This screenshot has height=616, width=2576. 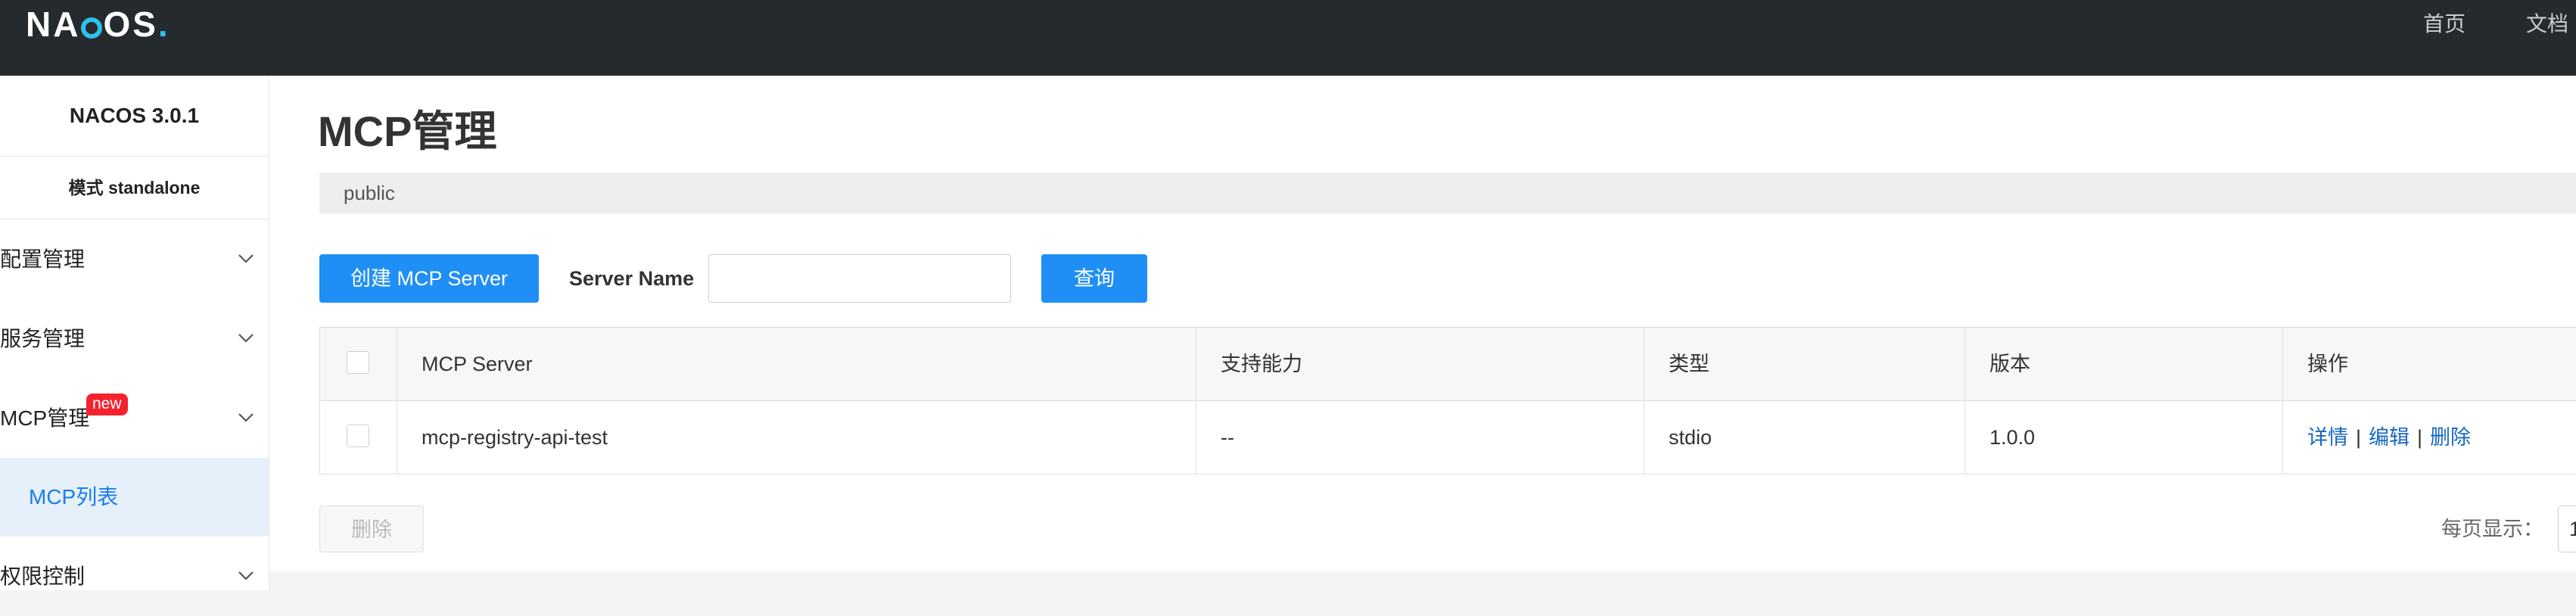 What do you see at coordinates (134, 188) in the screenshot?
I see `mode-label: 模式 standalone` at bounding box center [134, 188].